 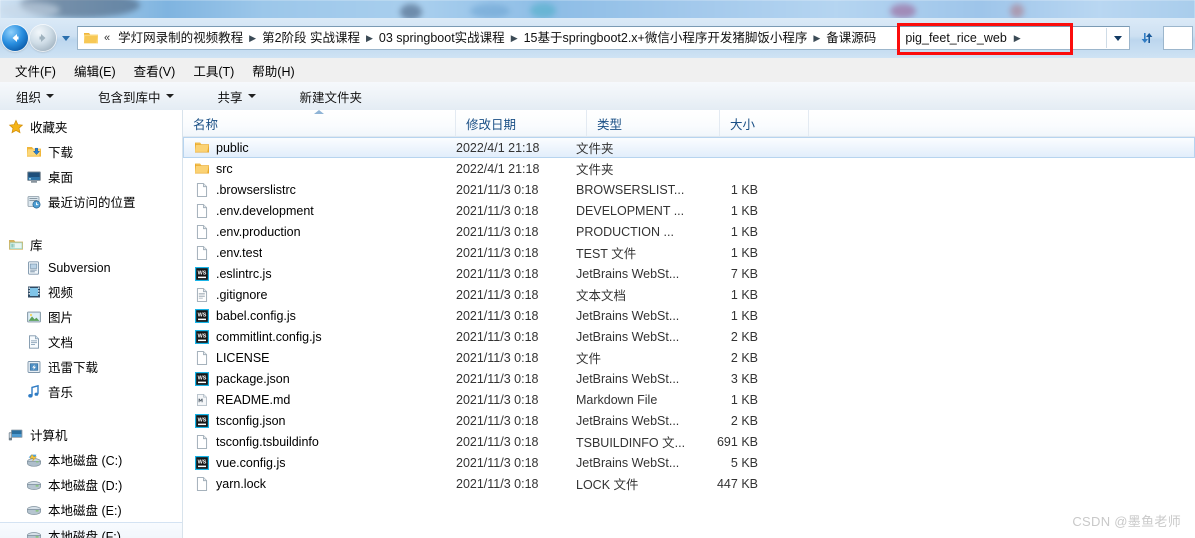 I want to click on table-row: README.md 2021/11/3 0:18 Markdown File 1 KB, so click(x=689, y=399).